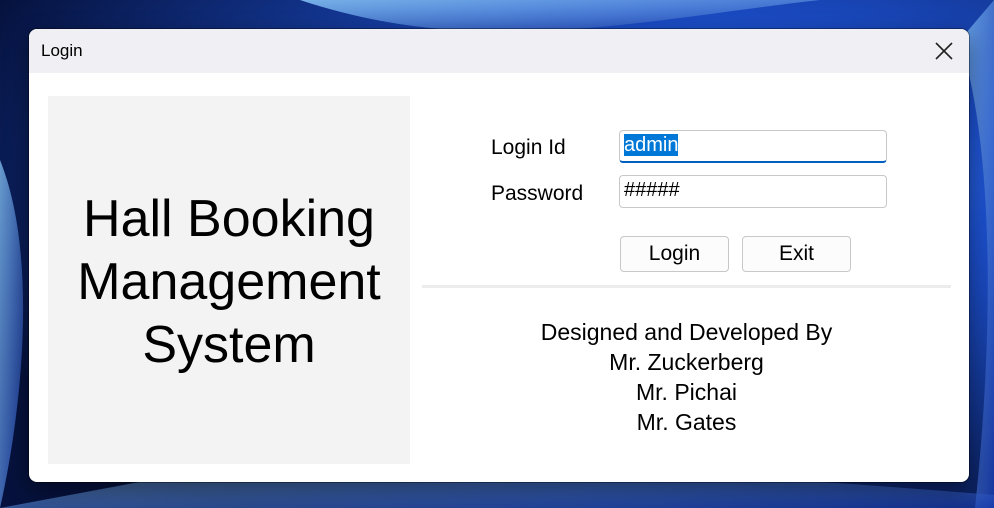 The width and height of the screenshot is (994, 508). What do you see at coordinates (686, 362) in the screenshot?
I see `credits-name: Mr. Zuckerberg` at bounding box center [686, 362].